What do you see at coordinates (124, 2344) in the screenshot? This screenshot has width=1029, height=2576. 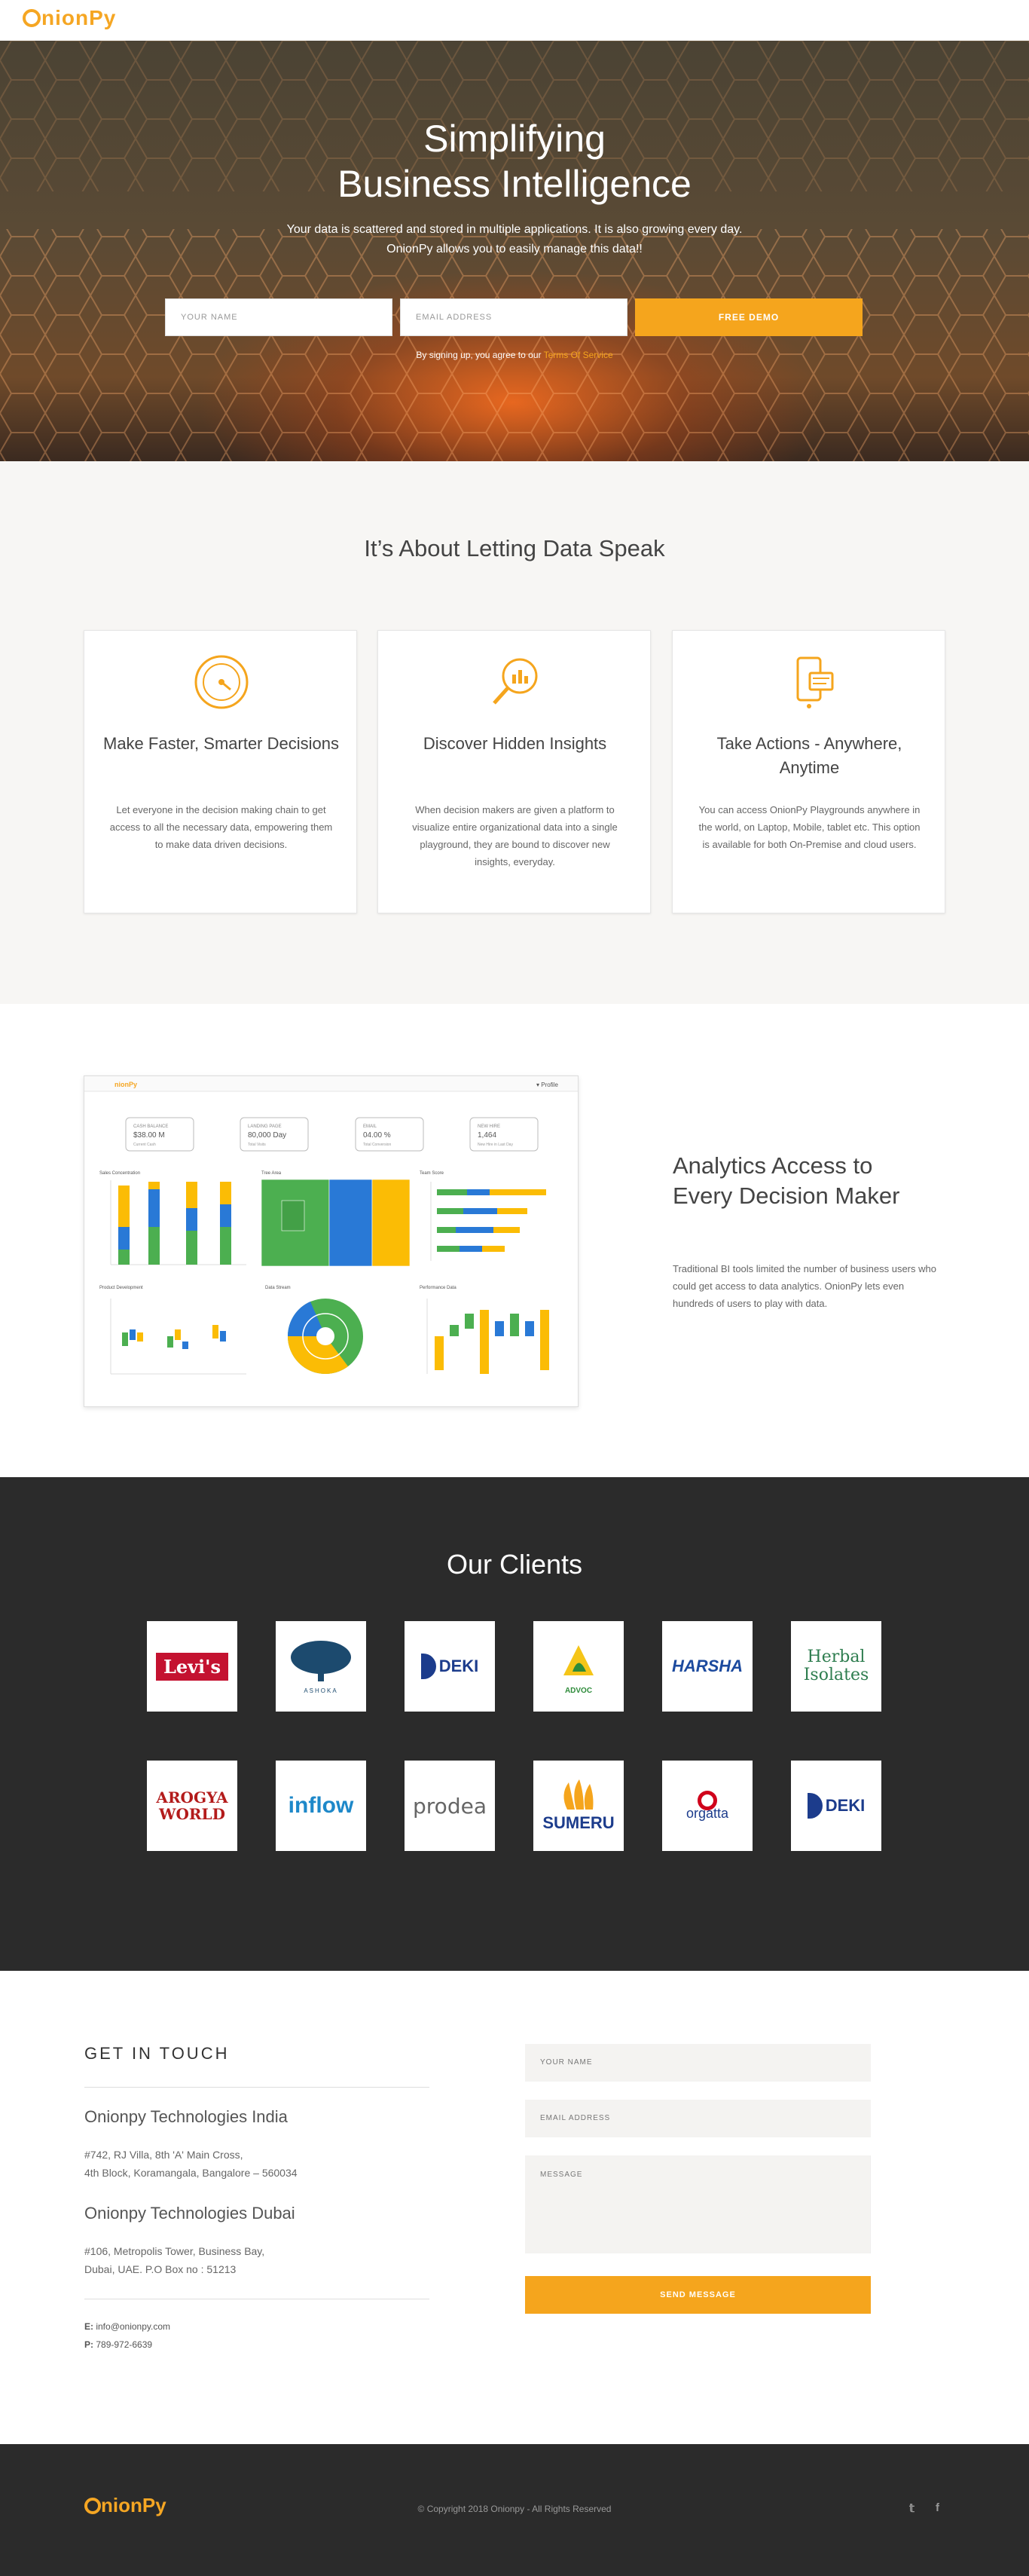 I see `phone-number: 789-972-6639` at bounding box center [124, 2344].